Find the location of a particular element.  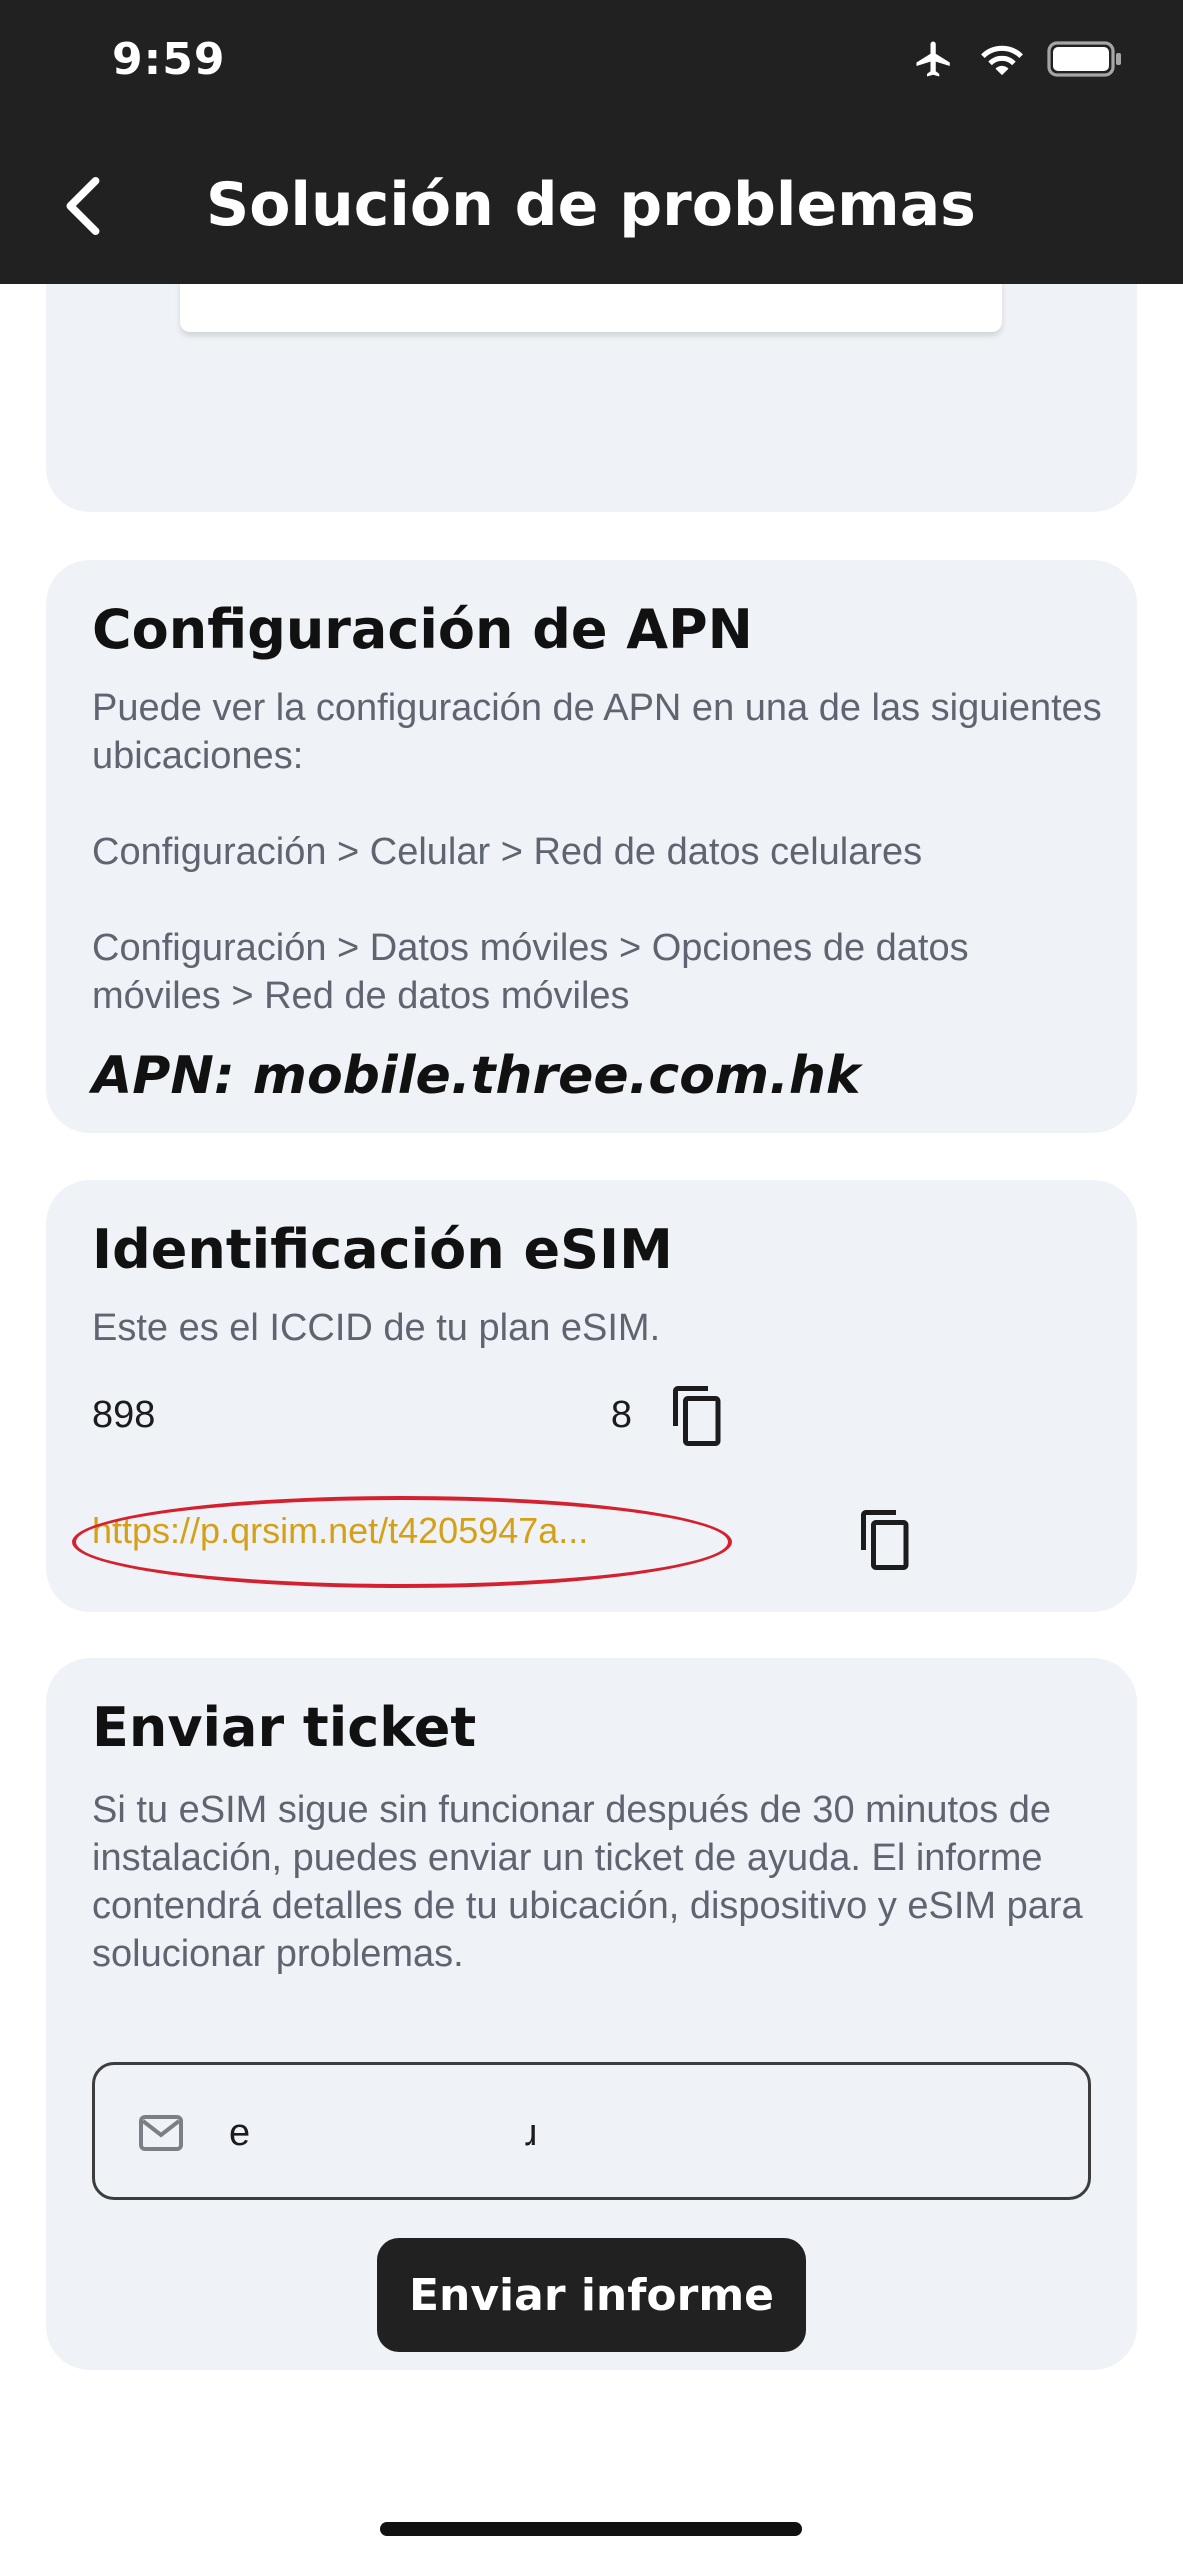

mail-icon is located at coordinates (161, 2135).